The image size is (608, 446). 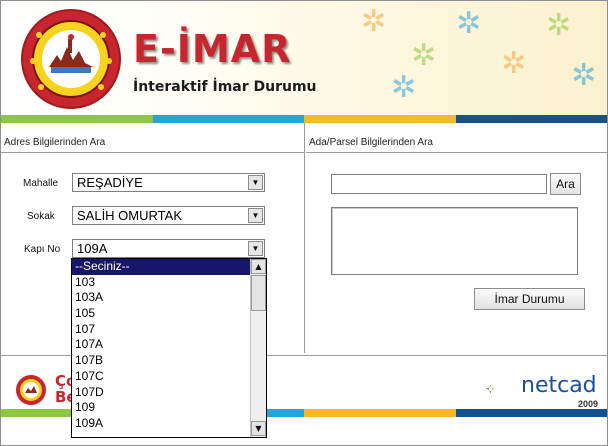 I want to click on dropdown-option: 103A, so click(x=161, y=298).